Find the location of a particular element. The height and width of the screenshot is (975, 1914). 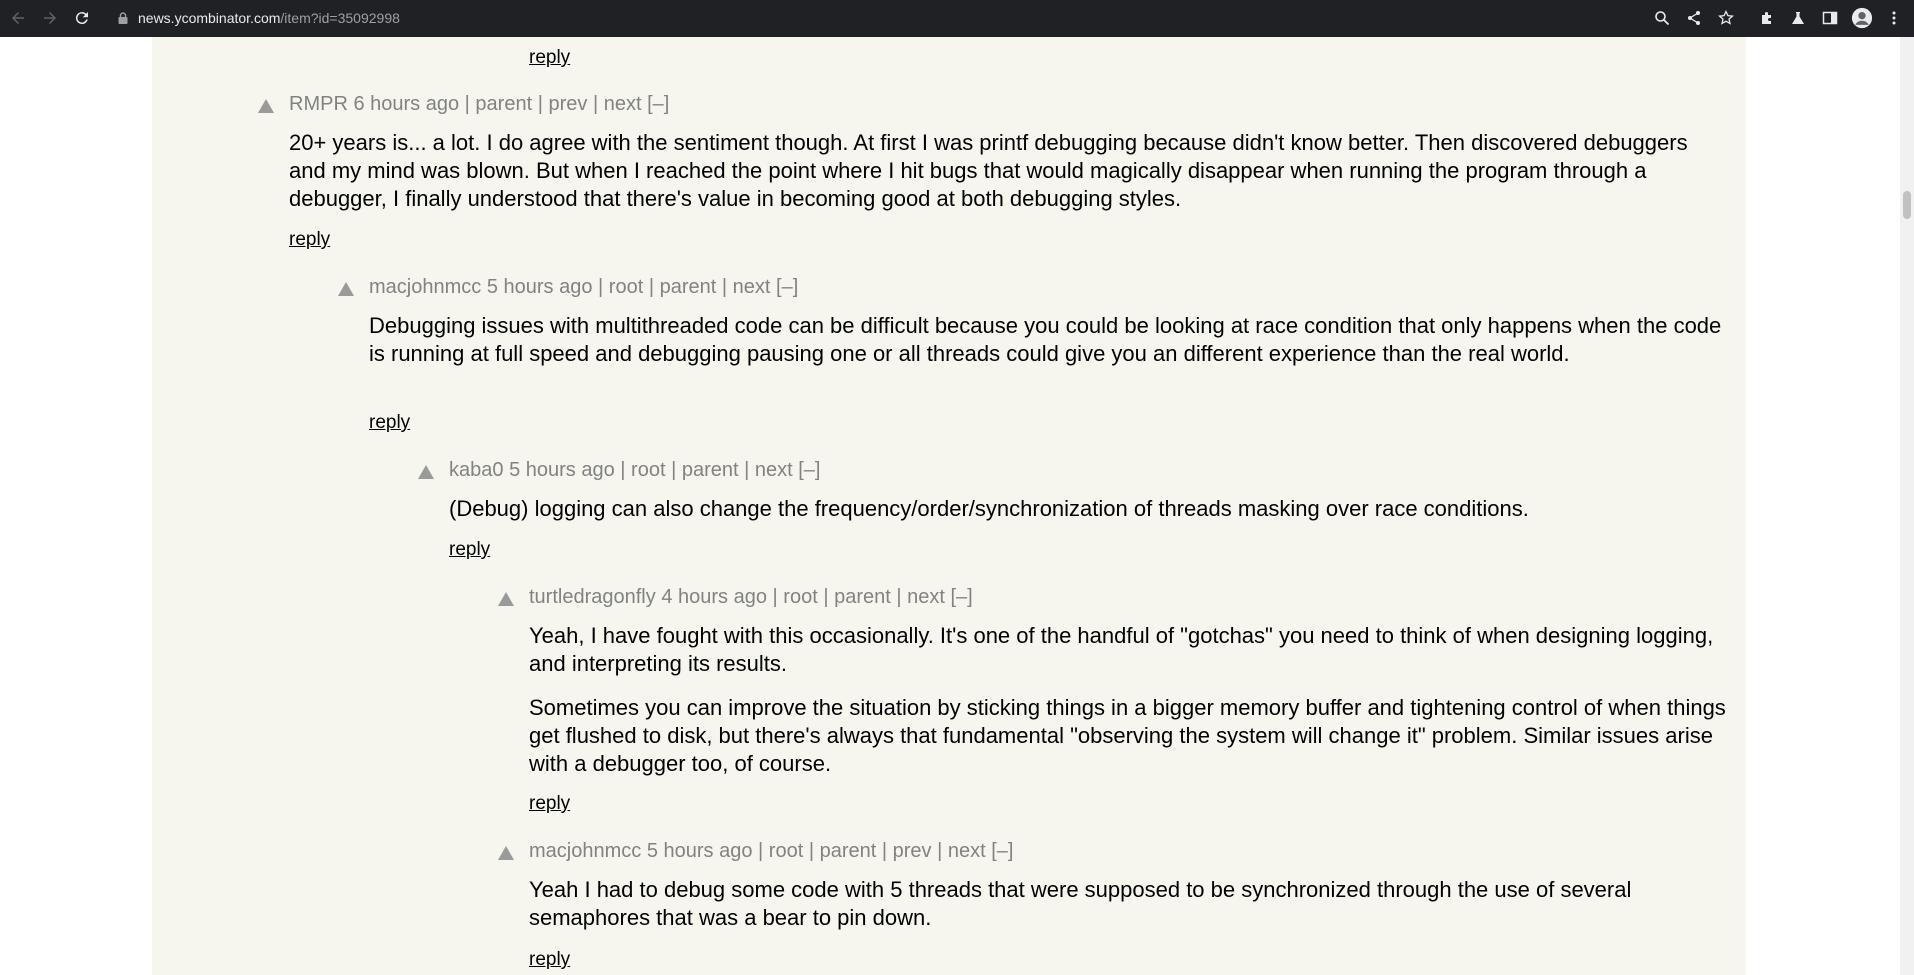

arrow-right-icon is located at coordinates (50, 18).